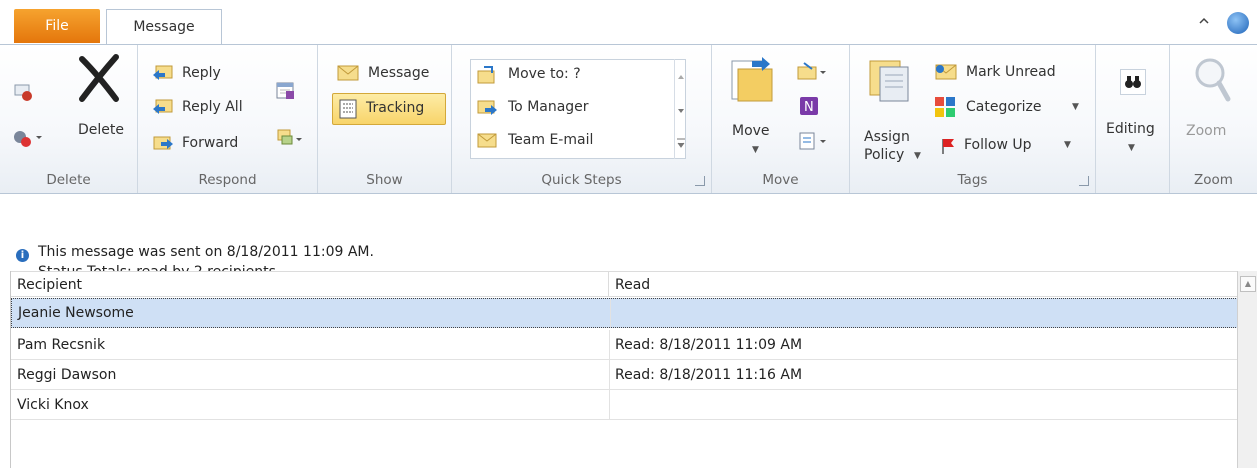 The height and width of the screenshot is (468, 1257). Describe the element at coordinates (101, 130) in the screenshot. I see `delete-button: Delete` at that location.